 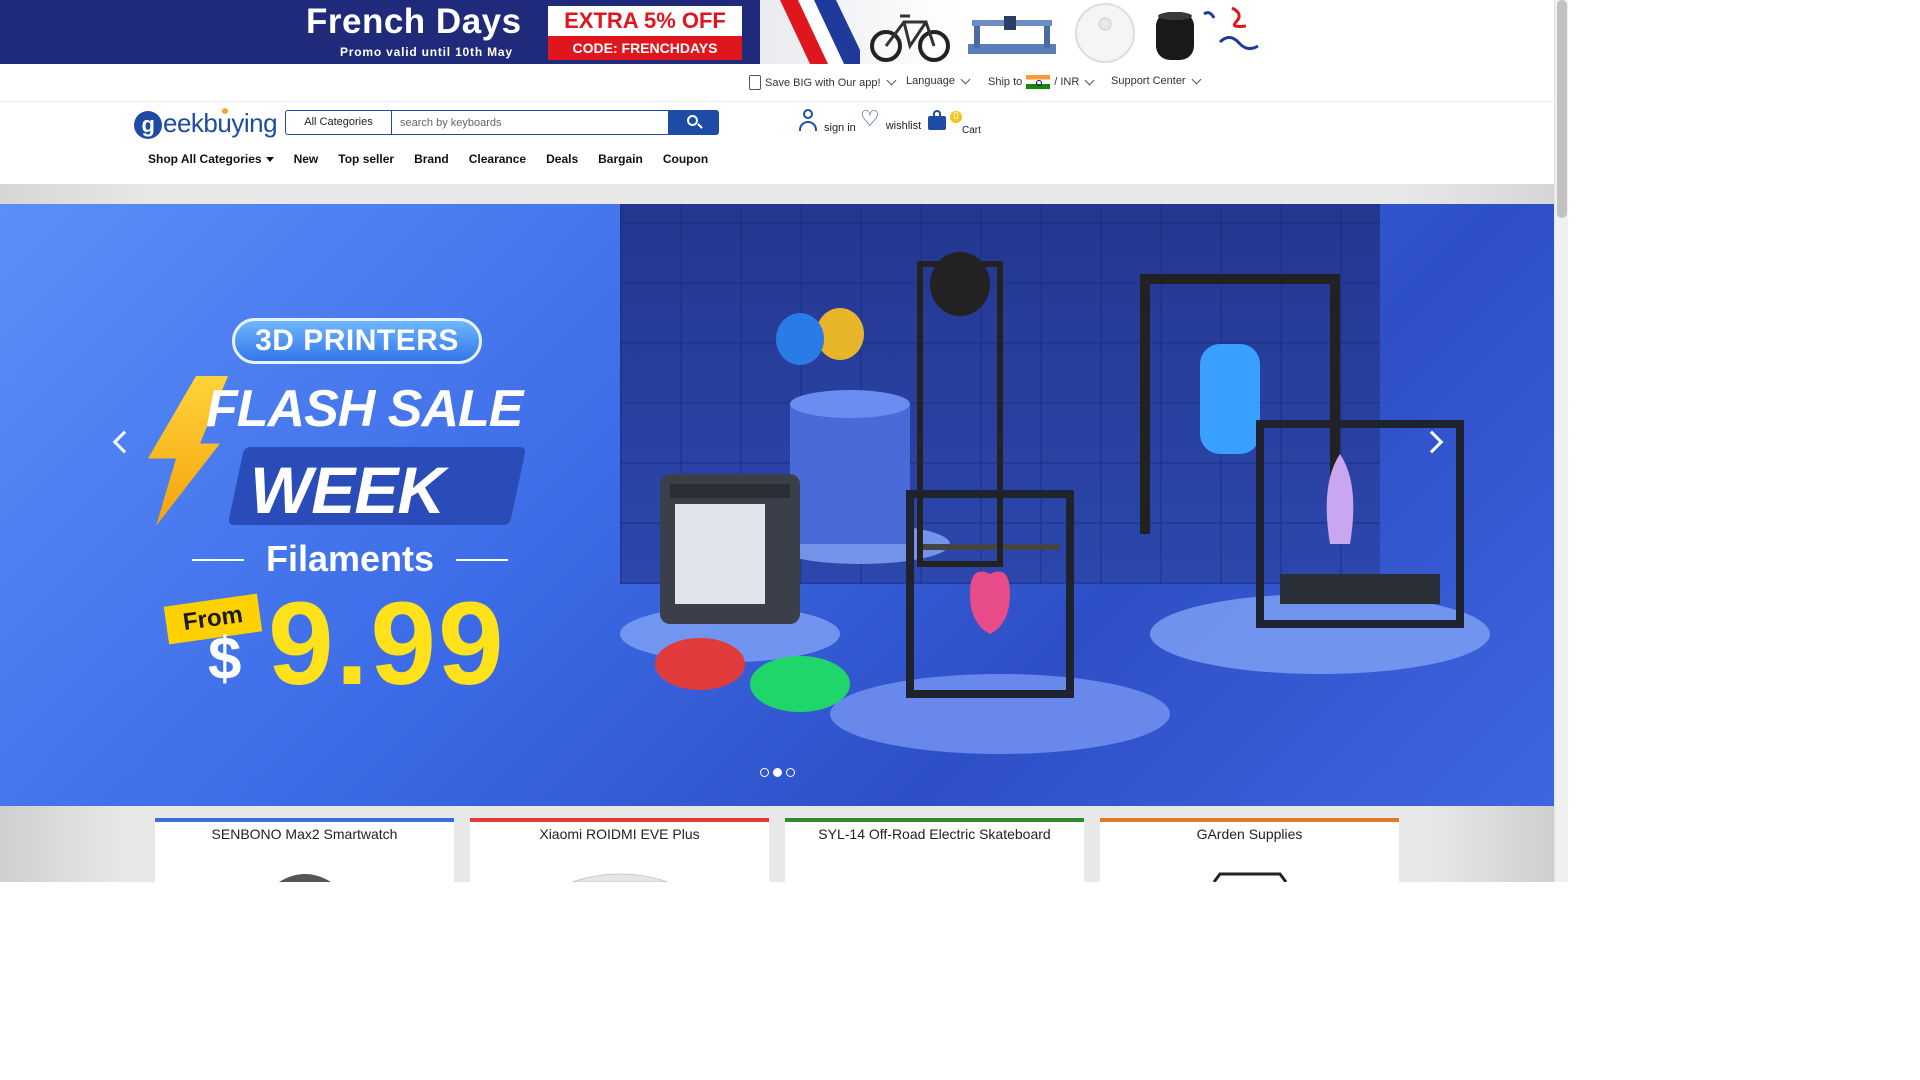 I want to click on nav-item-new: New, so click(x=306, y=159).